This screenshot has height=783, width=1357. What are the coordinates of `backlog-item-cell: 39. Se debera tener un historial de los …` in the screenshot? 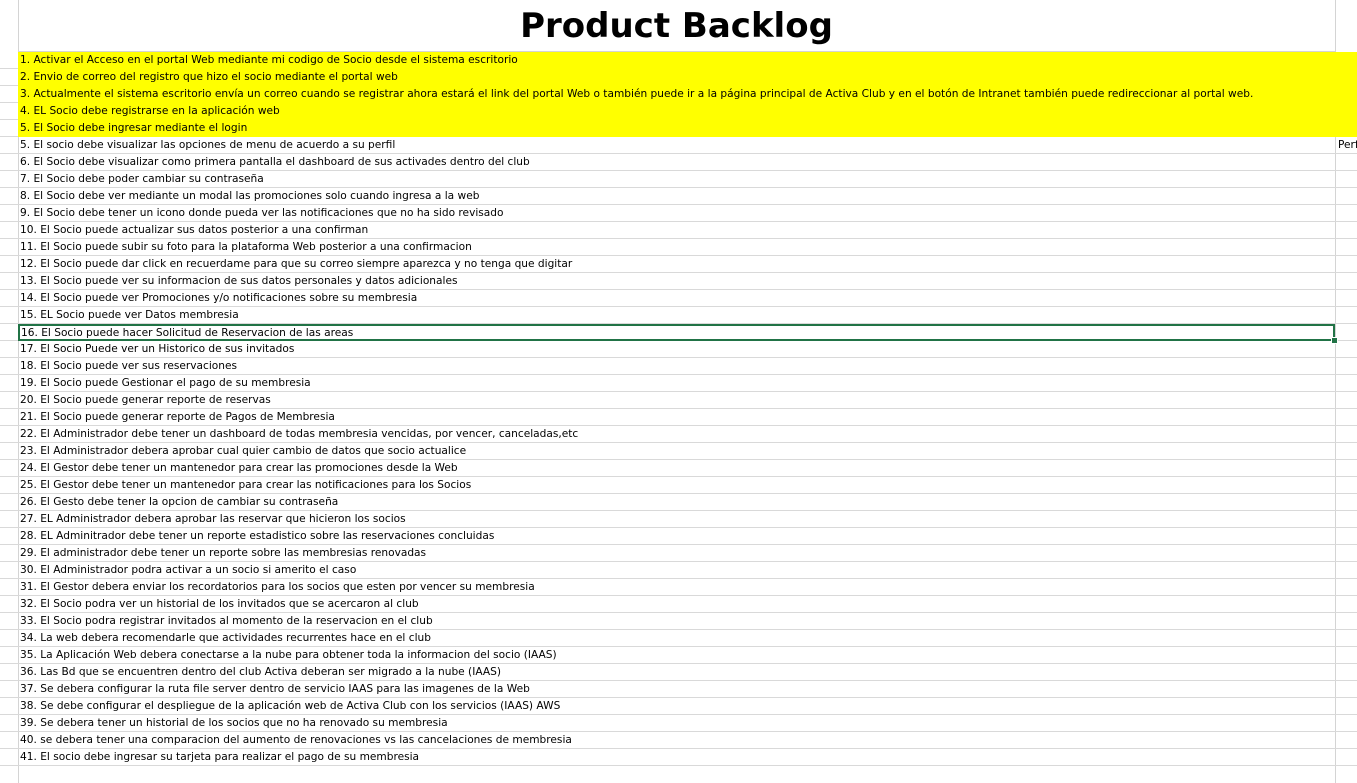 It's located at (676, 723).